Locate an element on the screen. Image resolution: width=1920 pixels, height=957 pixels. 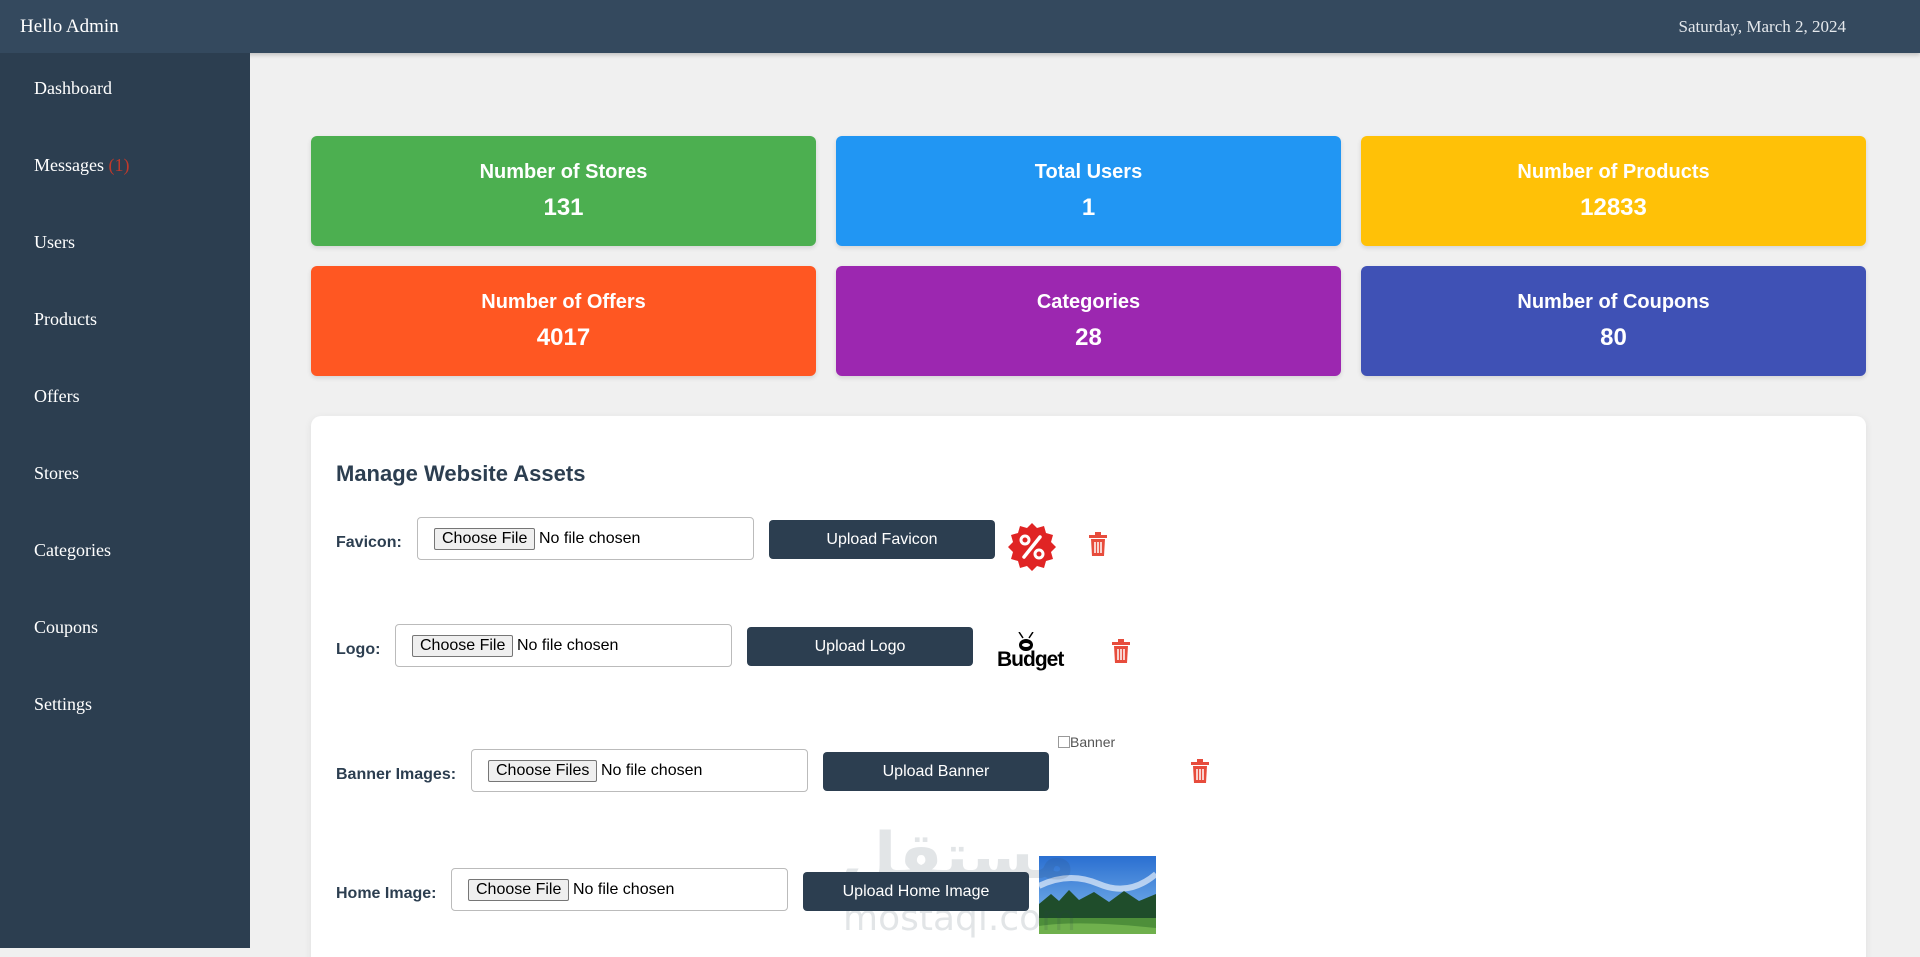
sidebar-item-messages: Messages (1) is located at coordinates (82, 165).